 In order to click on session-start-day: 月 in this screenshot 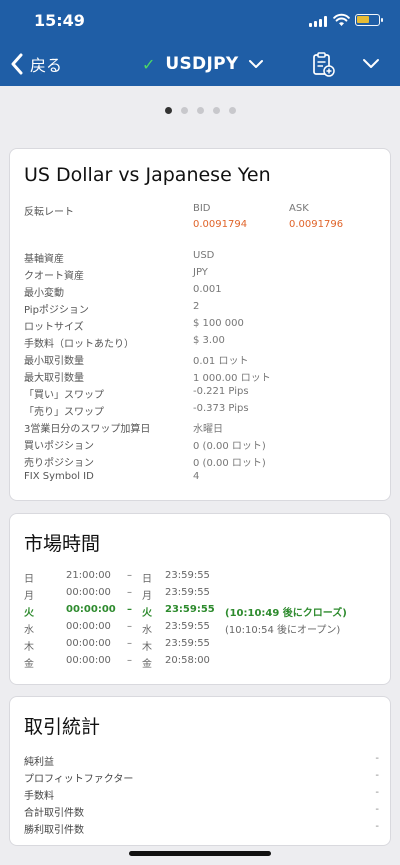, I will do `click(29, 596)`.